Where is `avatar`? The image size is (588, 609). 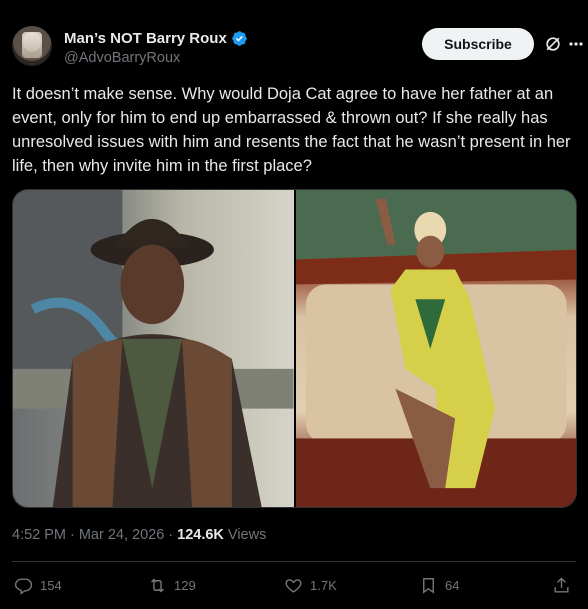 avatar is located at coordinates (32, 46).